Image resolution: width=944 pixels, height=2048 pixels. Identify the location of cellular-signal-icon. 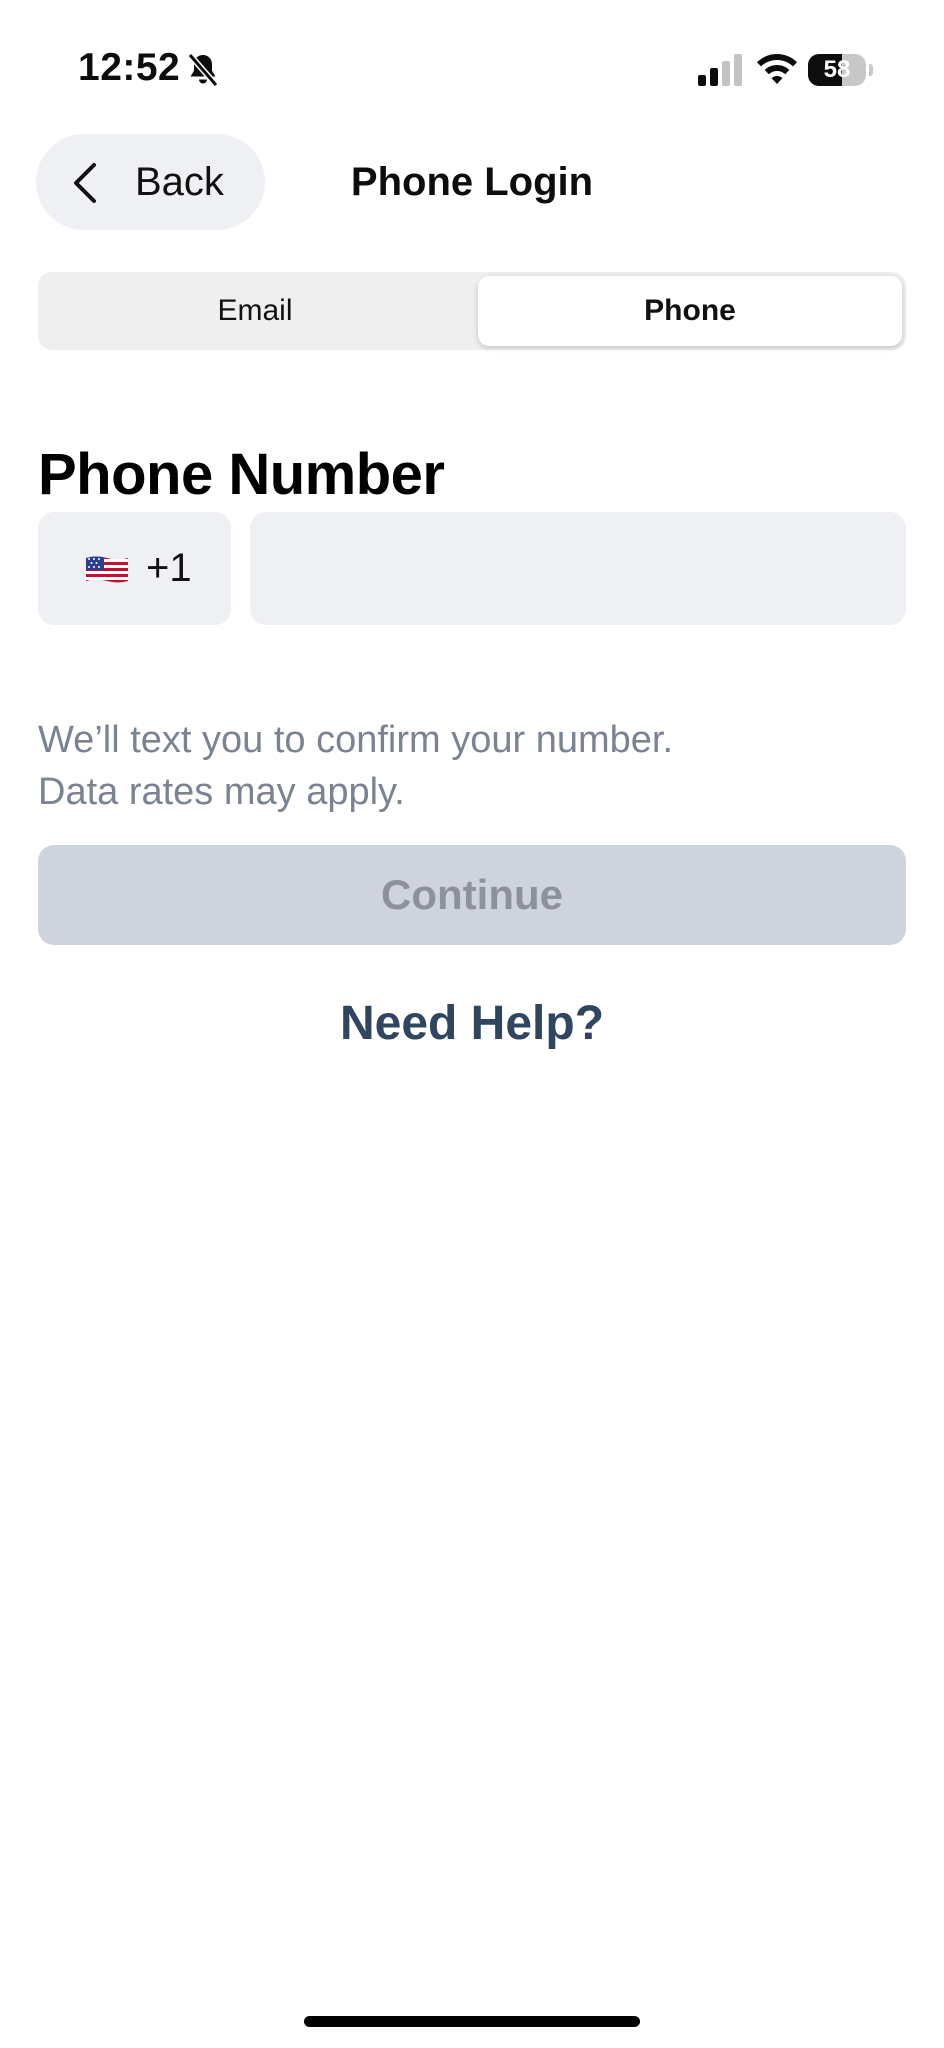
(720, 70).